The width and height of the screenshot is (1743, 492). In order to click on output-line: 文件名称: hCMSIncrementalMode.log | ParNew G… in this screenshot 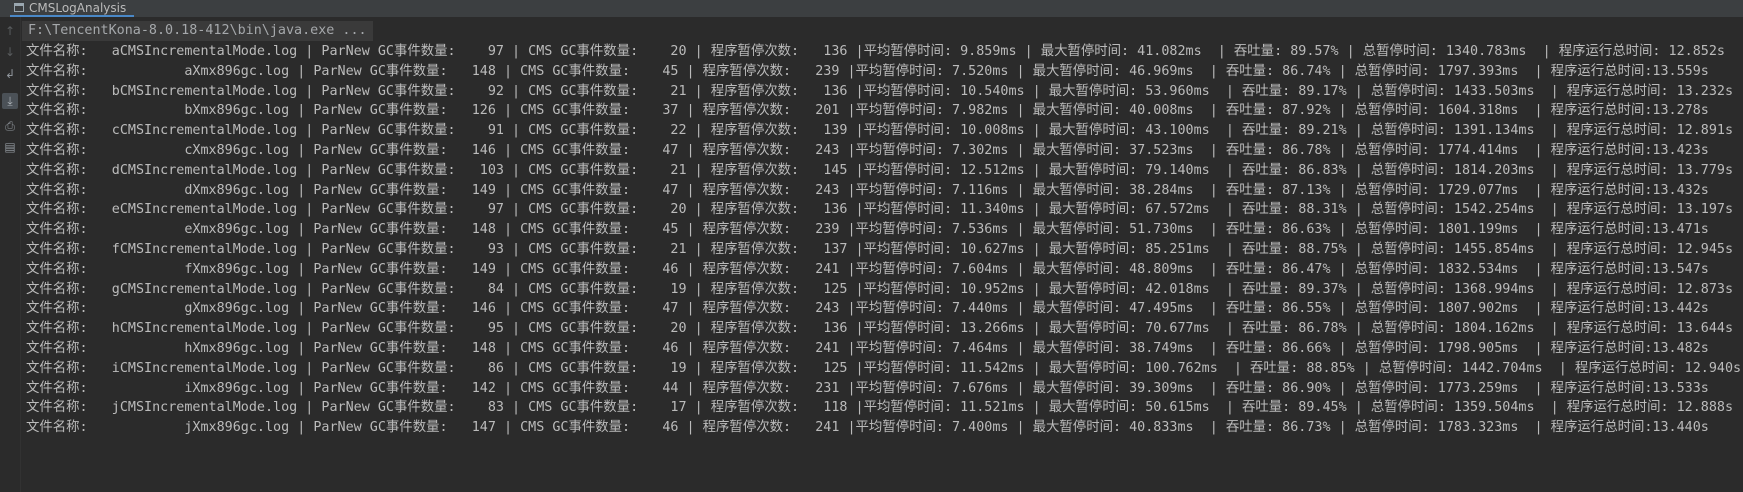, I will do `click(880, 329)`.